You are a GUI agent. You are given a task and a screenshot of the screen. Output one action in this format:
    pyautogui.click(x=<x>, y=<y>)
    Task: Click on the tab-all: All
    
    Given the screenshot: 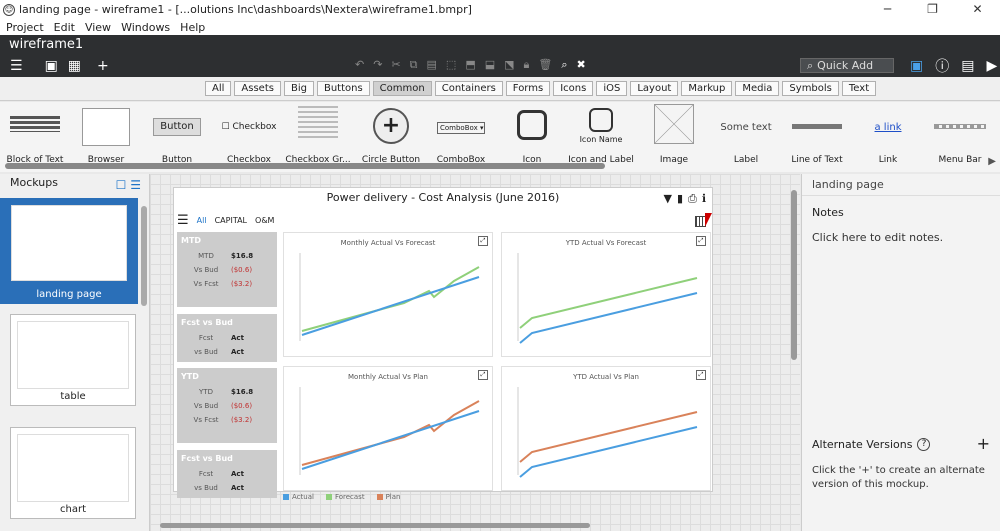 What is the action you would take?
    pyautogui.click(x=202, y=220)
    